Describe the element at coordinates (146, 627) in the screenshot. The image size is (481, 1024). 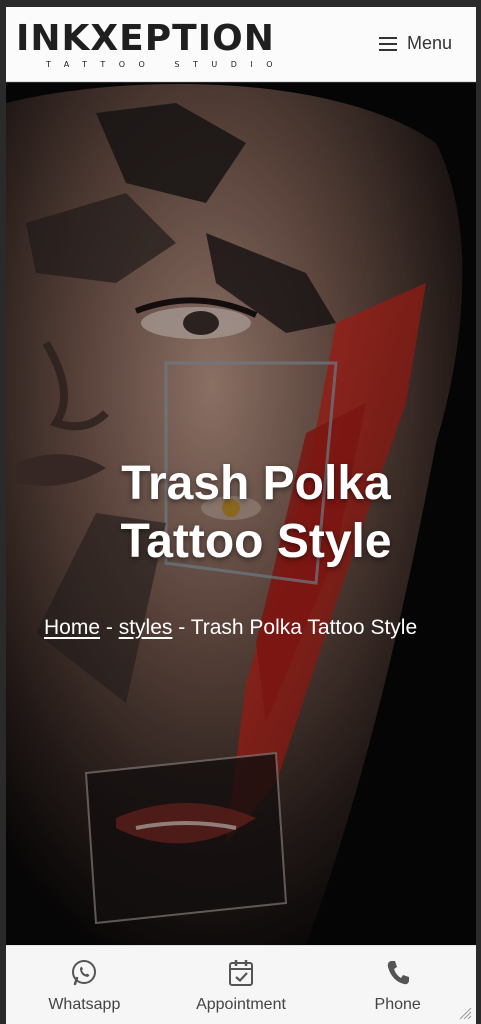
I see `breadcrumb-styles-link: styles` at that location.